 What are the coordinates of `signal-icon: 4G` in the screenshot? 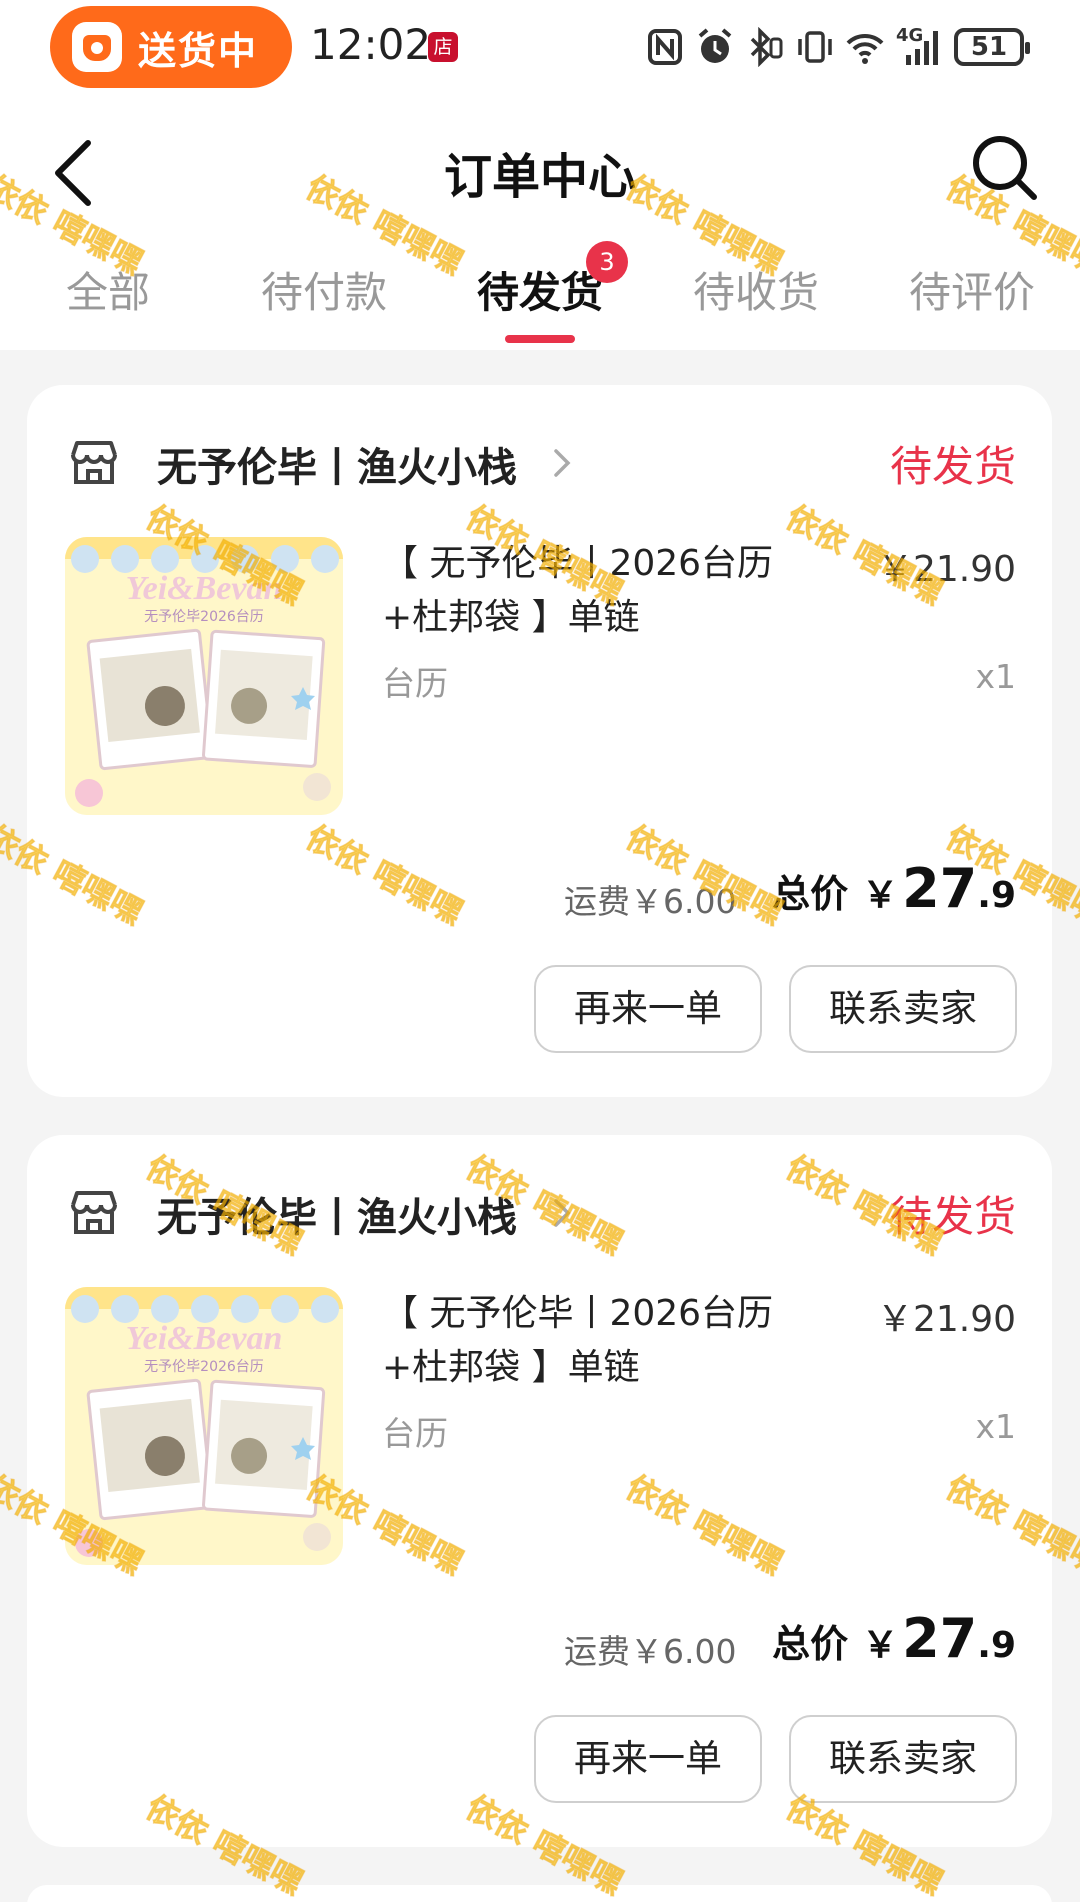 It's located at (919, 46).